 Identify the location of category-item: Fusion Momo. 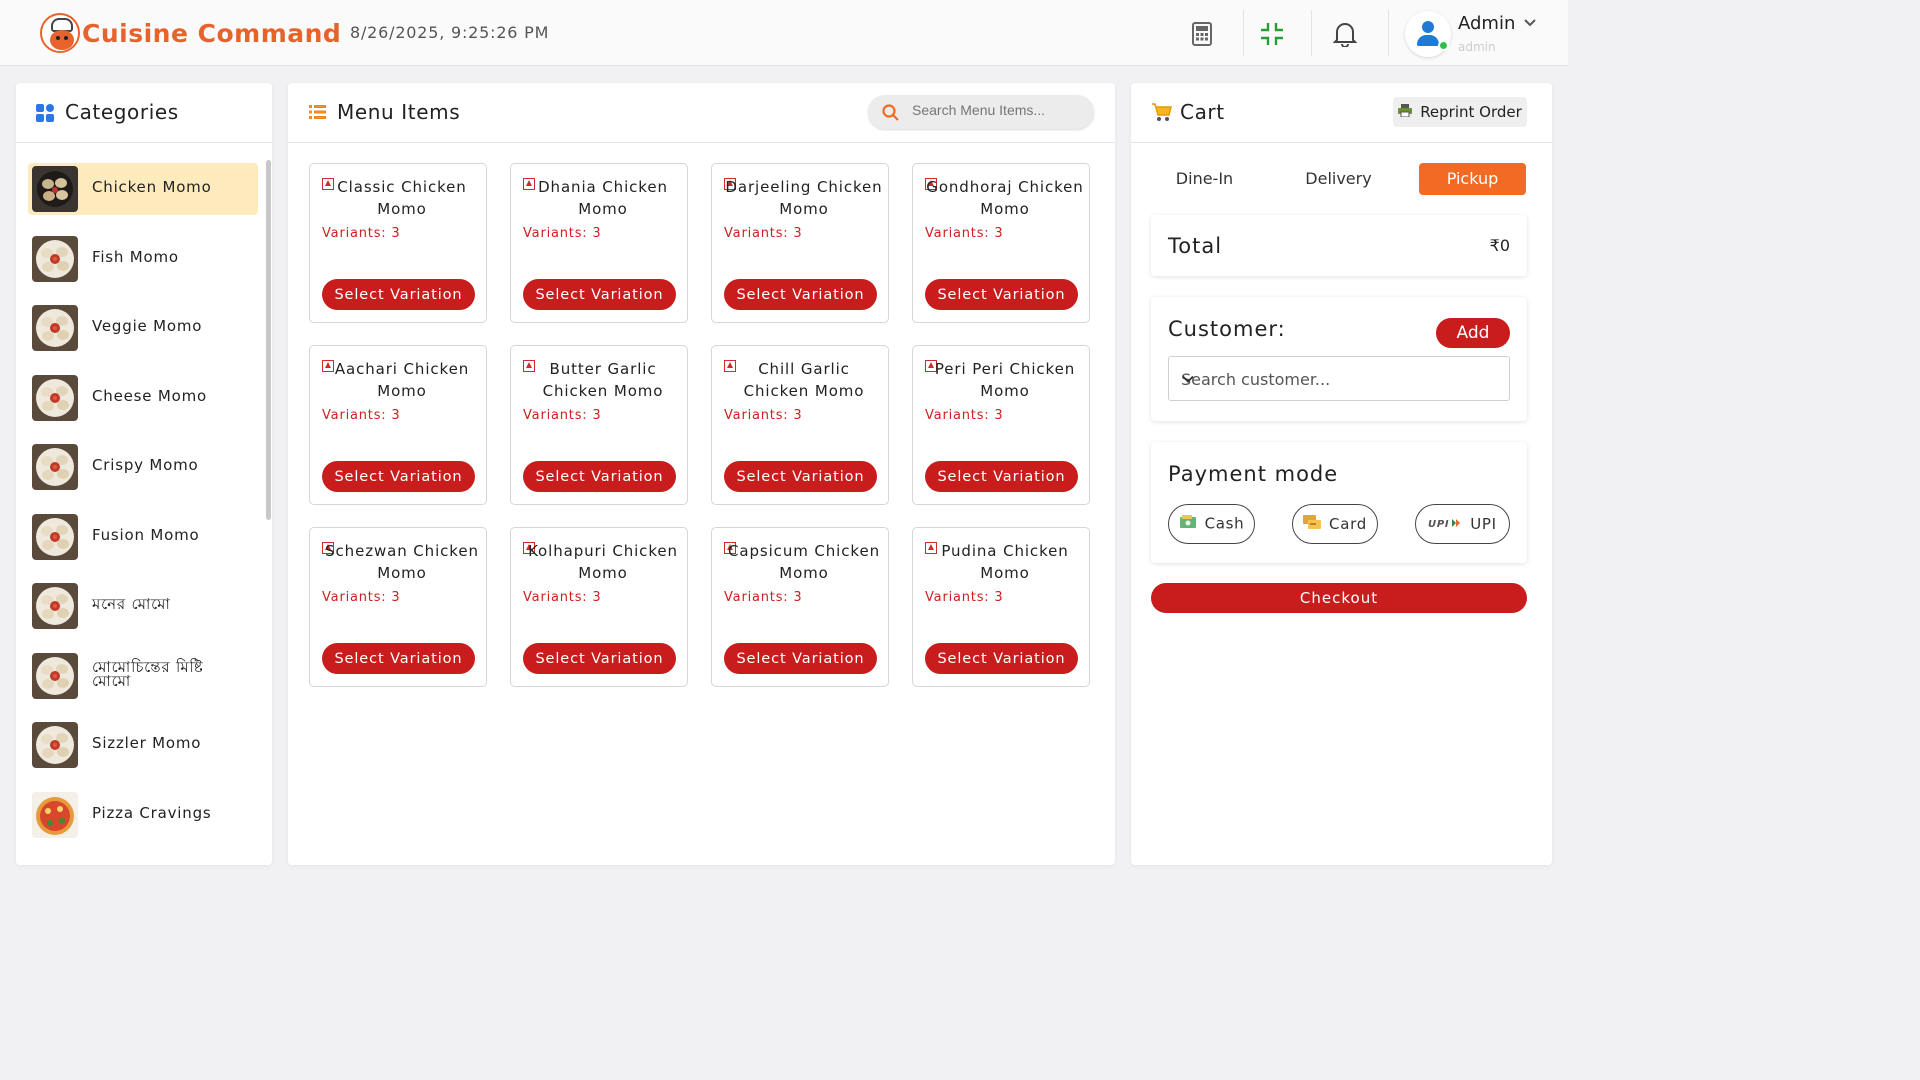
(143, 537).